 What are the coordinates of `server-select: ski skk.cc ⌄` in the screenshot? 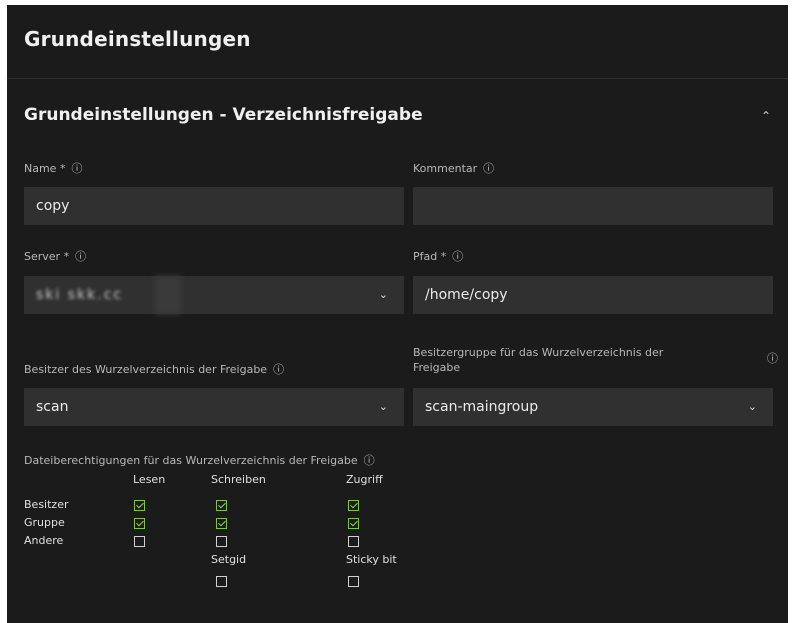 It's located at (214, 295).